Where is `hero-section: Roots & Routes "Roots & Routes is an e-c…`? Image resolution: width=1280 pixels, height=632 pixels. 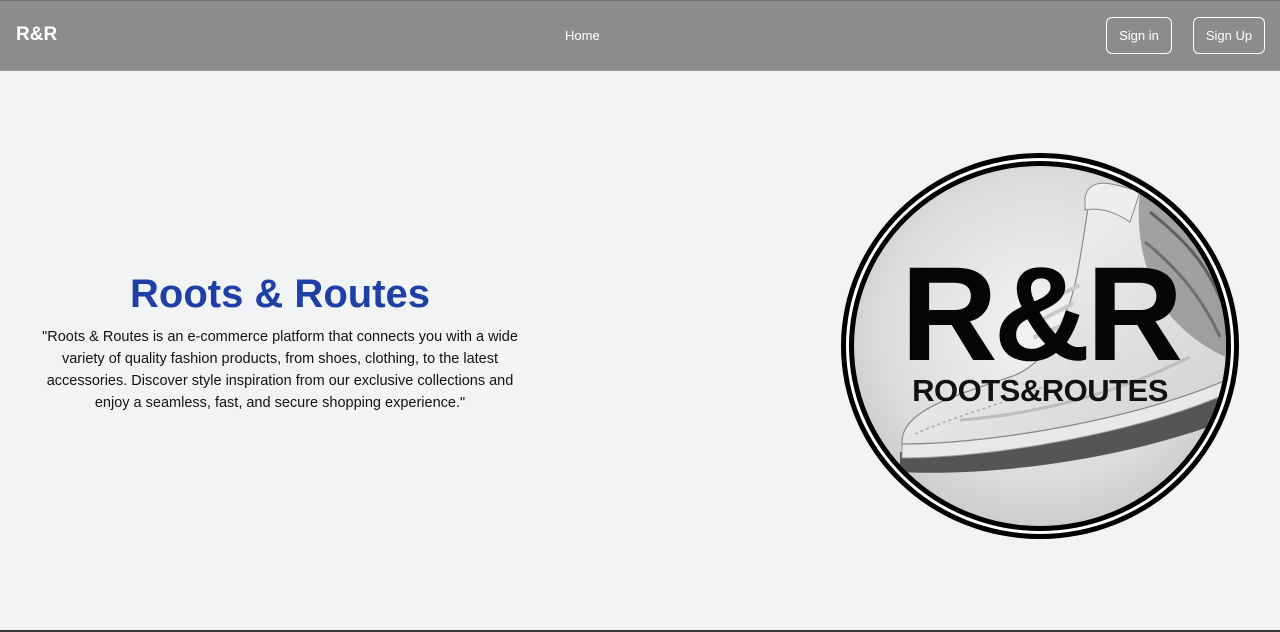 hero-section: Roots & Routes "Roots & Routes is an e-c… is located at coordinates (280, 342).